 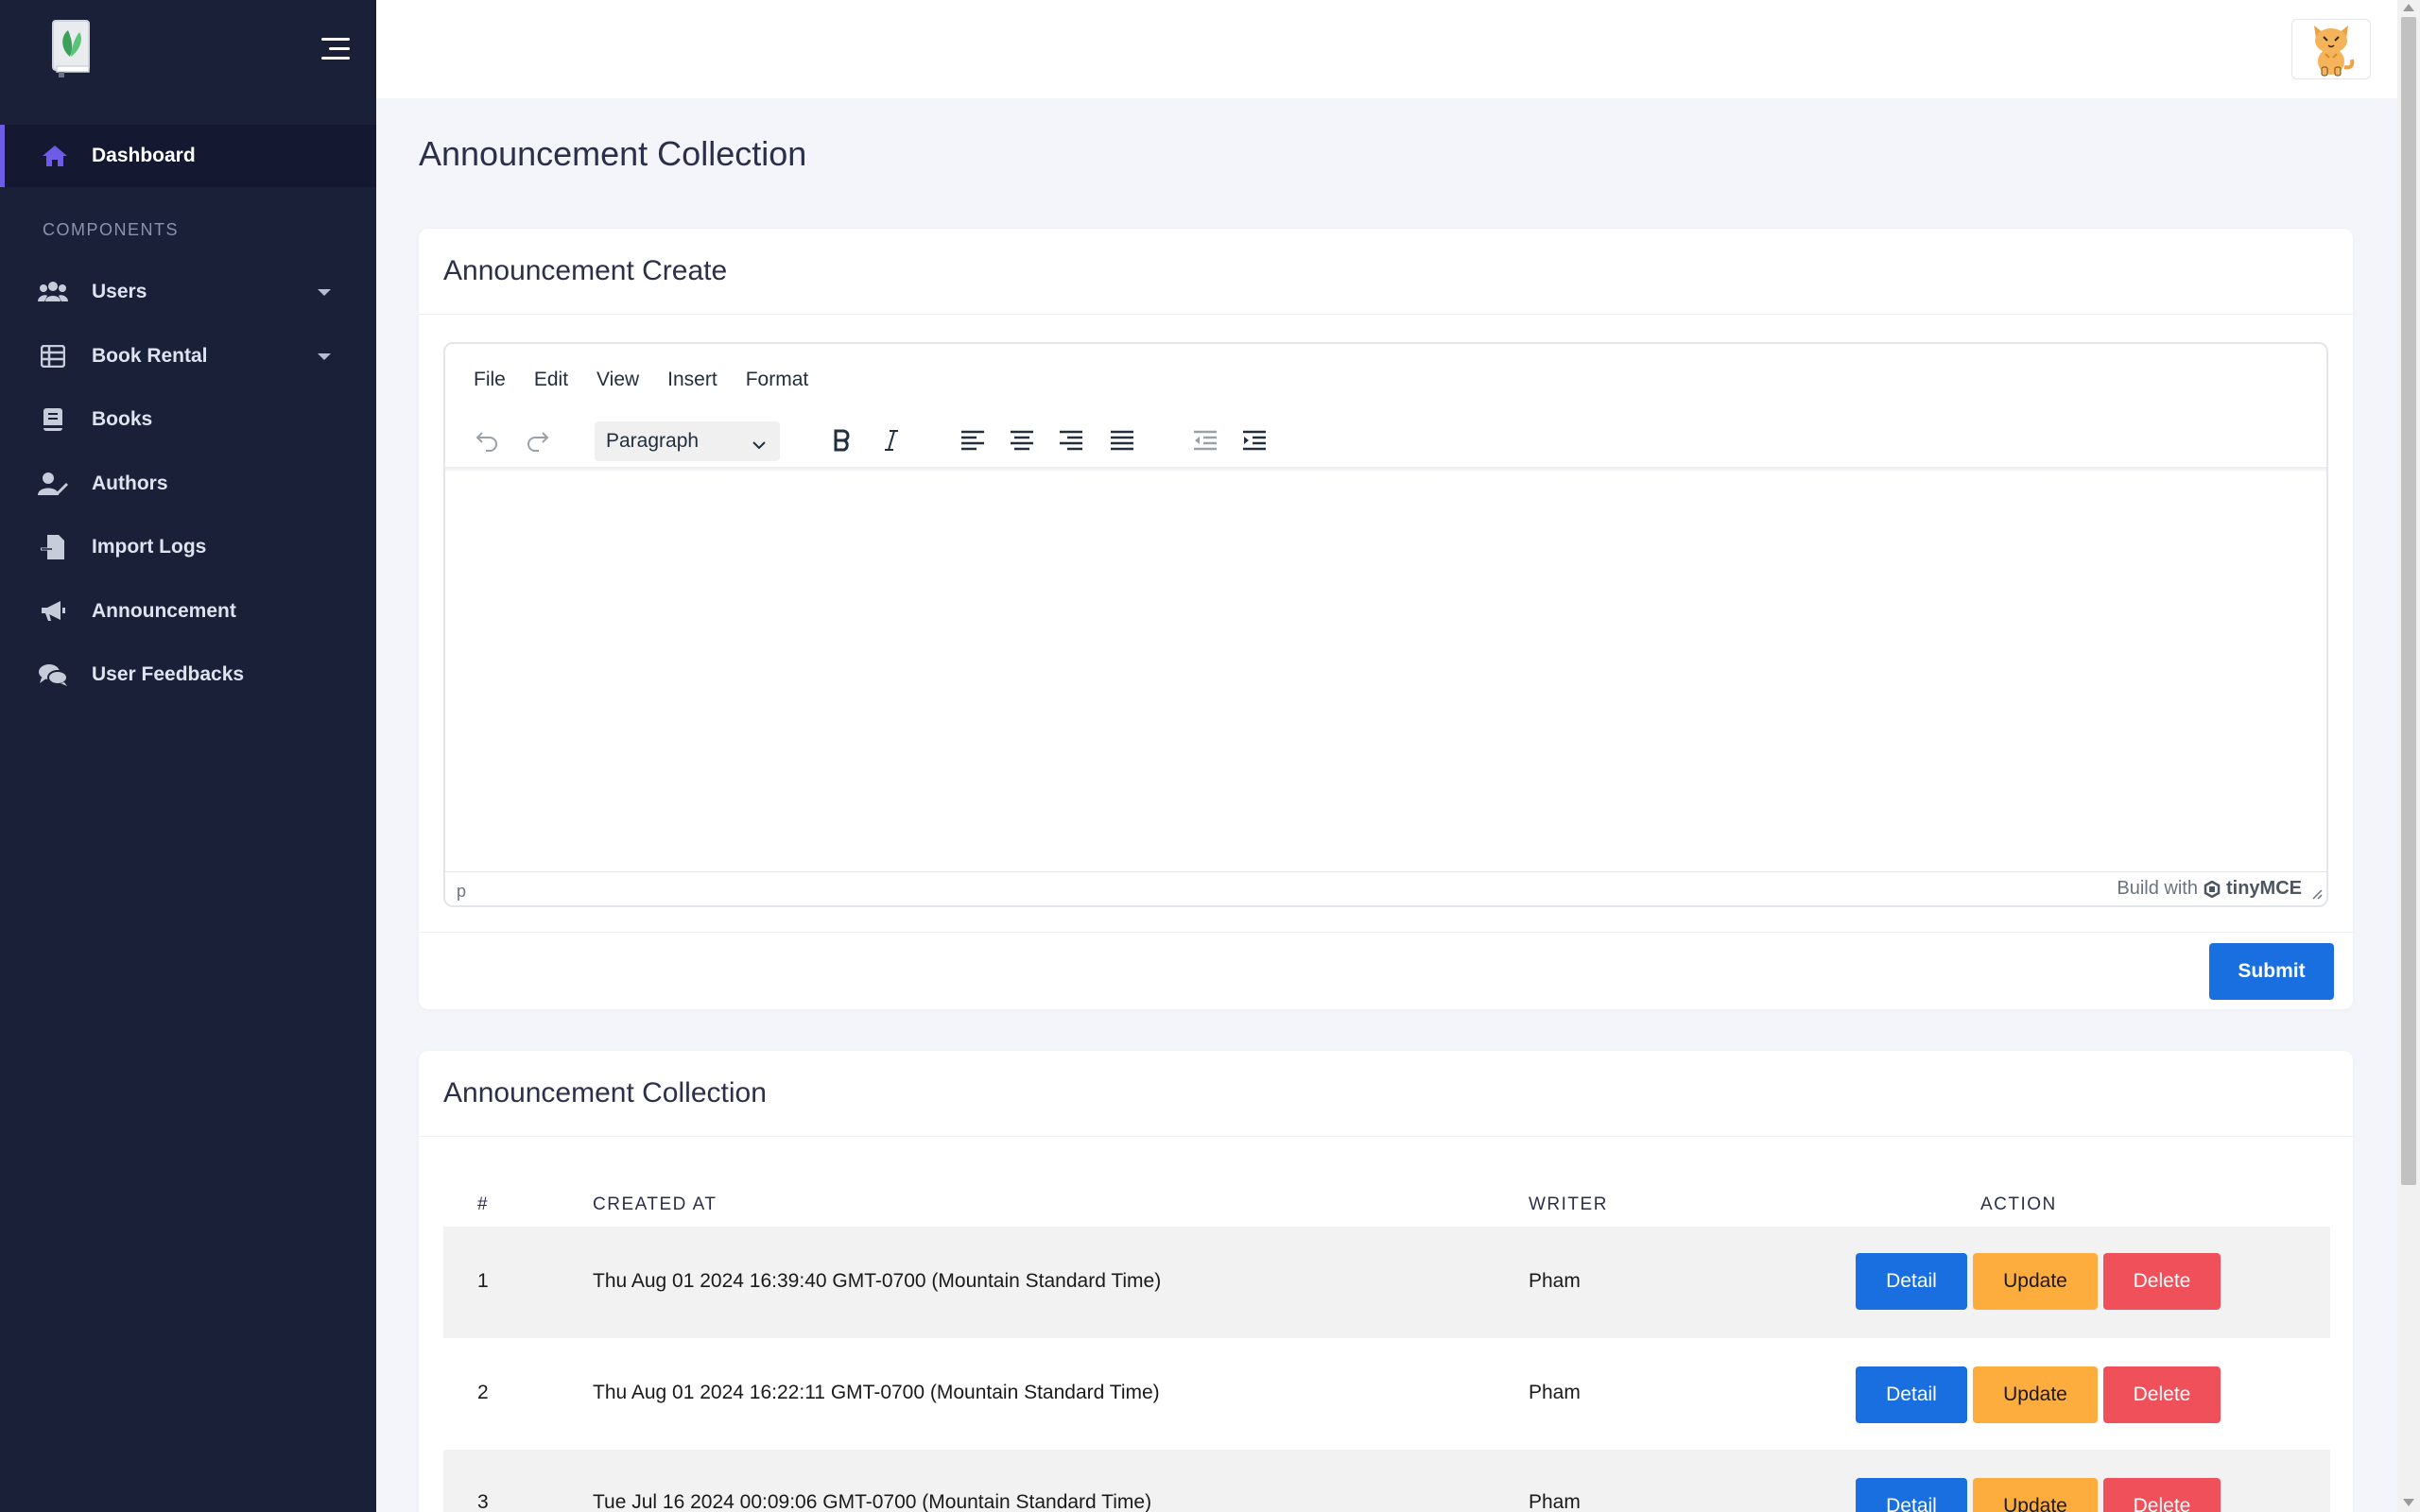 What do you see at coordinates (973, 440) in the screenshot?
I see `align-left-icon` at bounding box center [973, 440].